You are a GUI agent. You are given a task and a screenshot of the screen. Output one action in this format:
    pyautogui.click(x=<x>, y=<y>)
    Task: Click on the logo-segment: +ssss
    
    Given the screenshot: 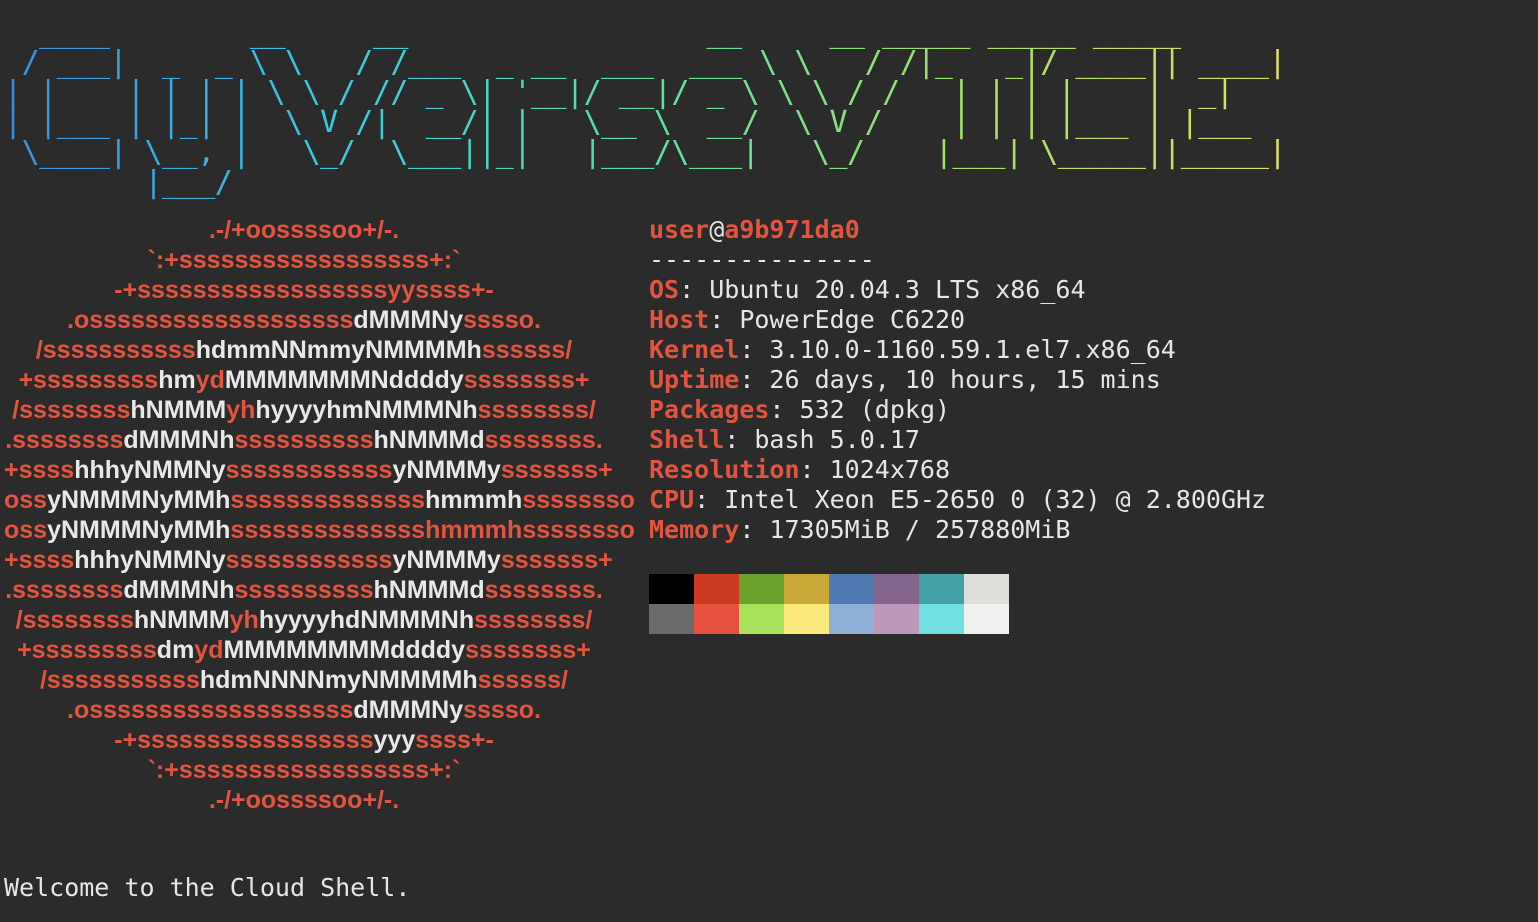 What is the action you would take?
    pyautogui.click(x=39, y=470)
    